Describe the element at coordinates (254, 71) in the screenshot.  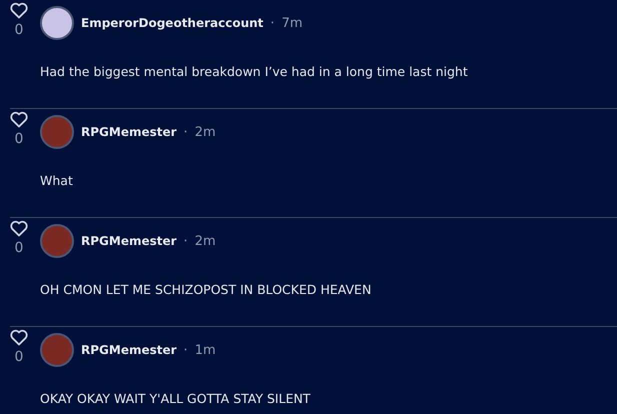
I see `post-message: Had the biggest mental breakdown I’ve had in a long time last night` at that location.